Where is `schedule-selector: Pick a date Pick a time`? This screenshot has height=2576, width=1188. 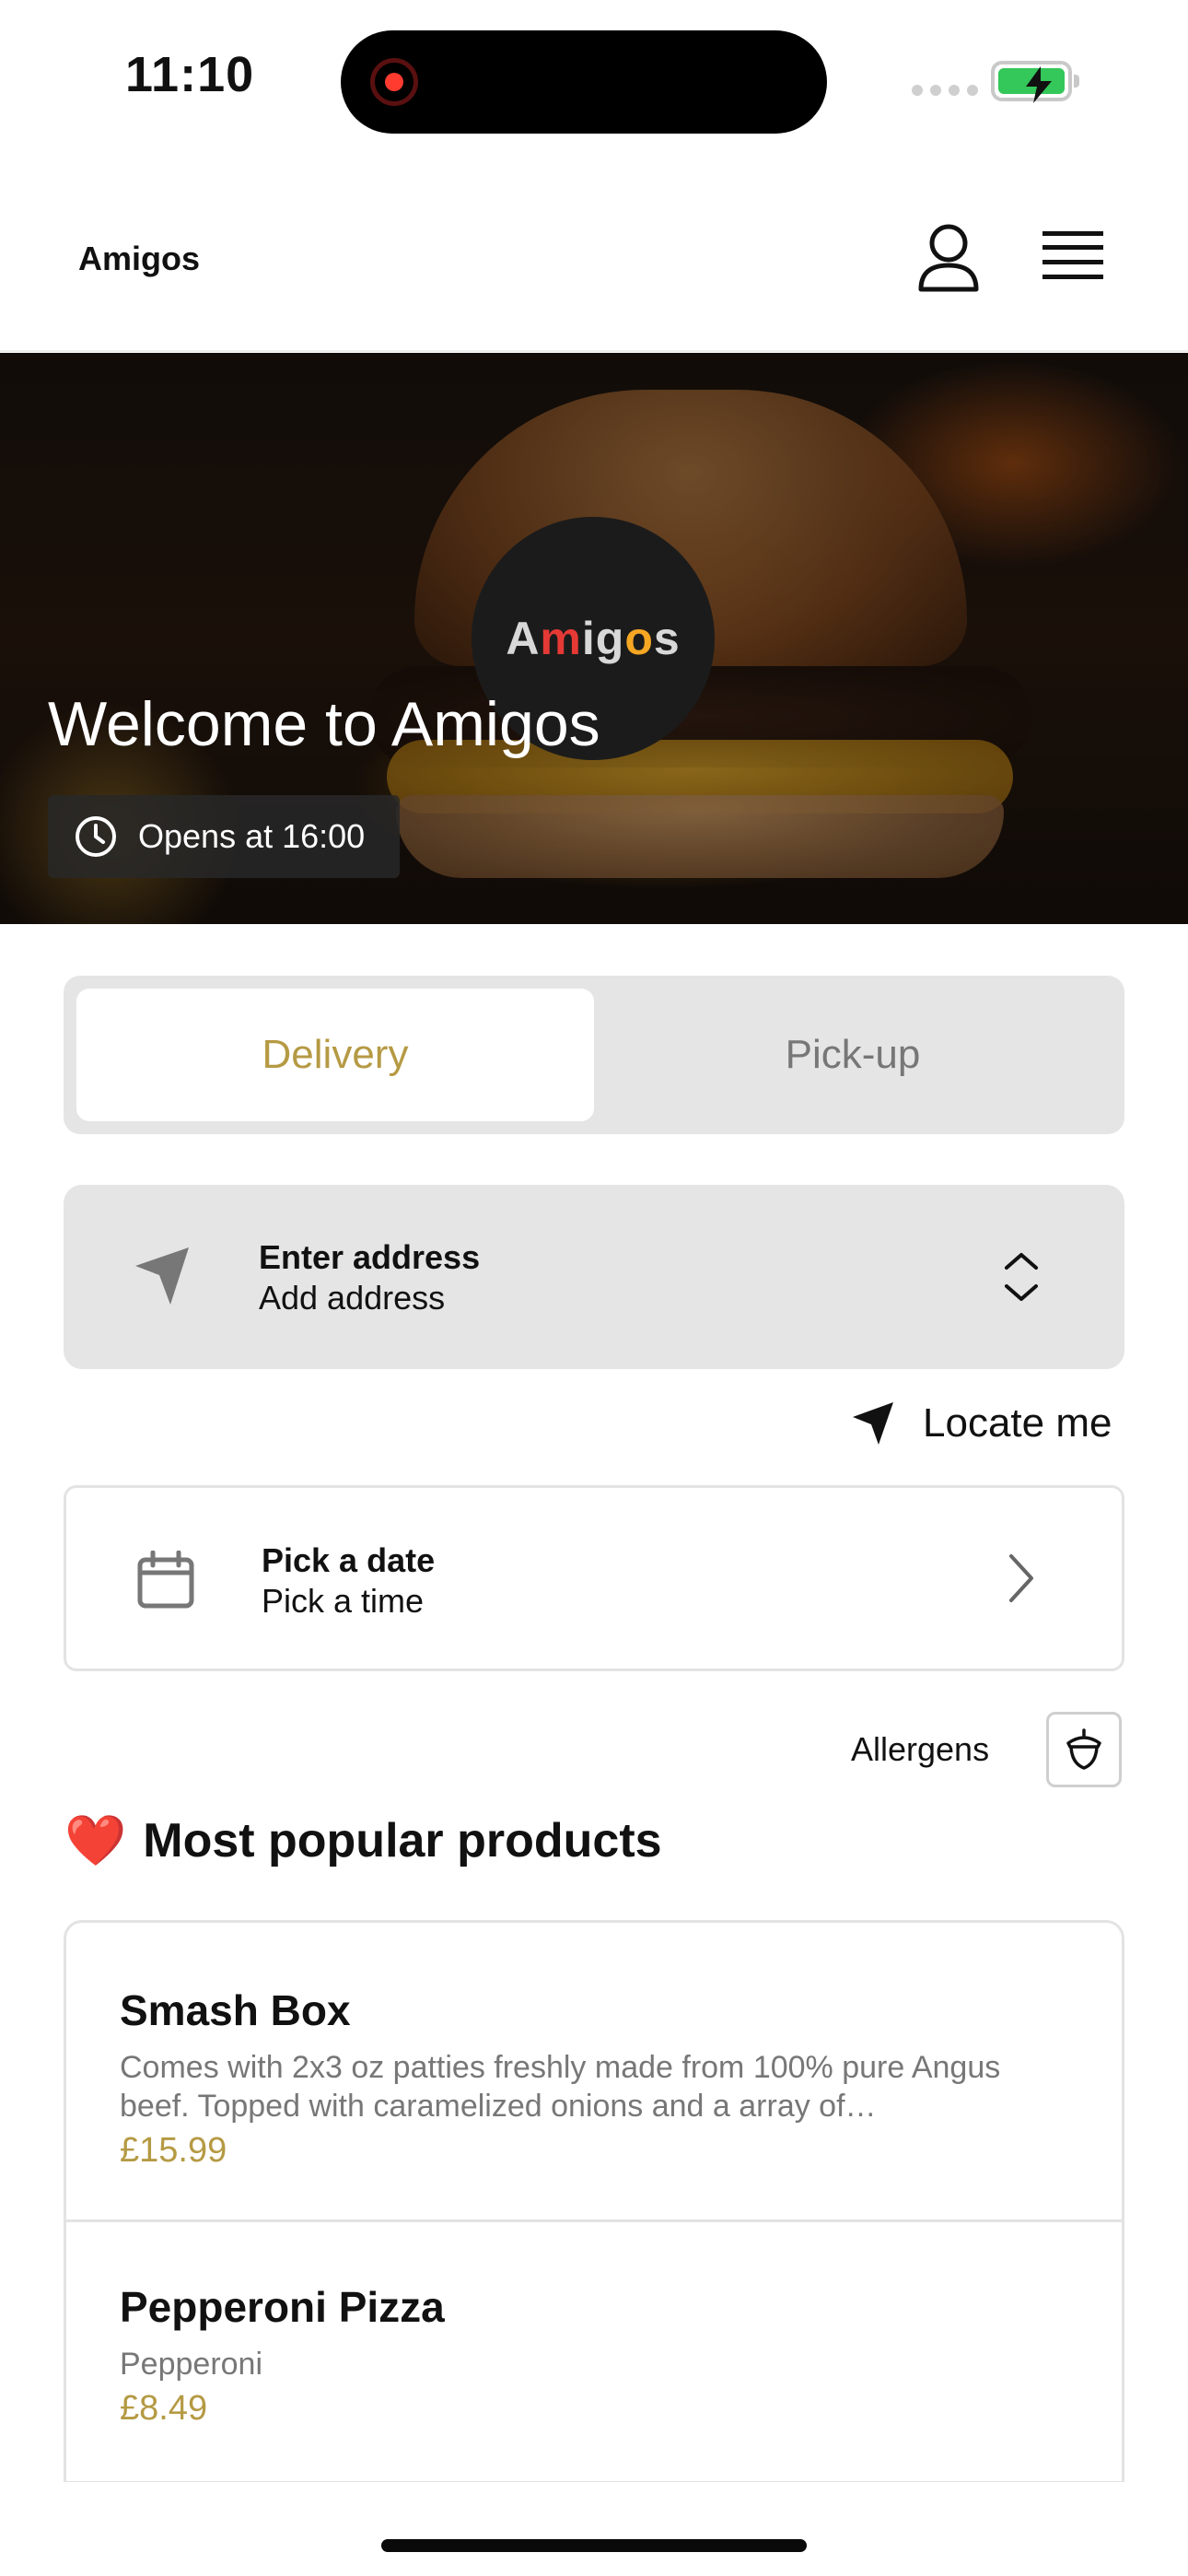
schedule-selector: Pick a date Pick a time is located at coordinates (594, 1578).